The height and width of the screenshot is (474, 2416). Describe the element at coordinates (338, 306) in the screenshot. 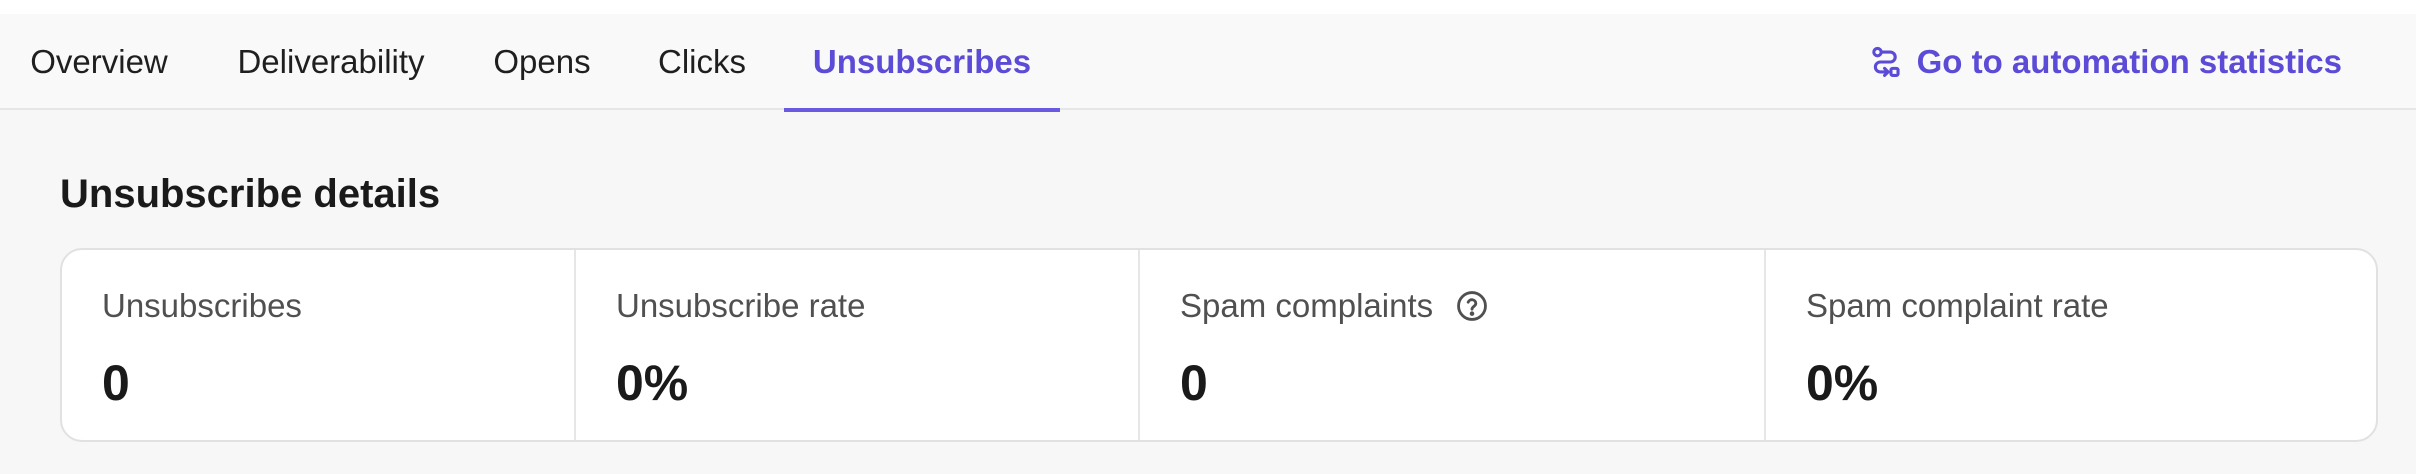

I see `stat-label: Unsubscribes` at that location.